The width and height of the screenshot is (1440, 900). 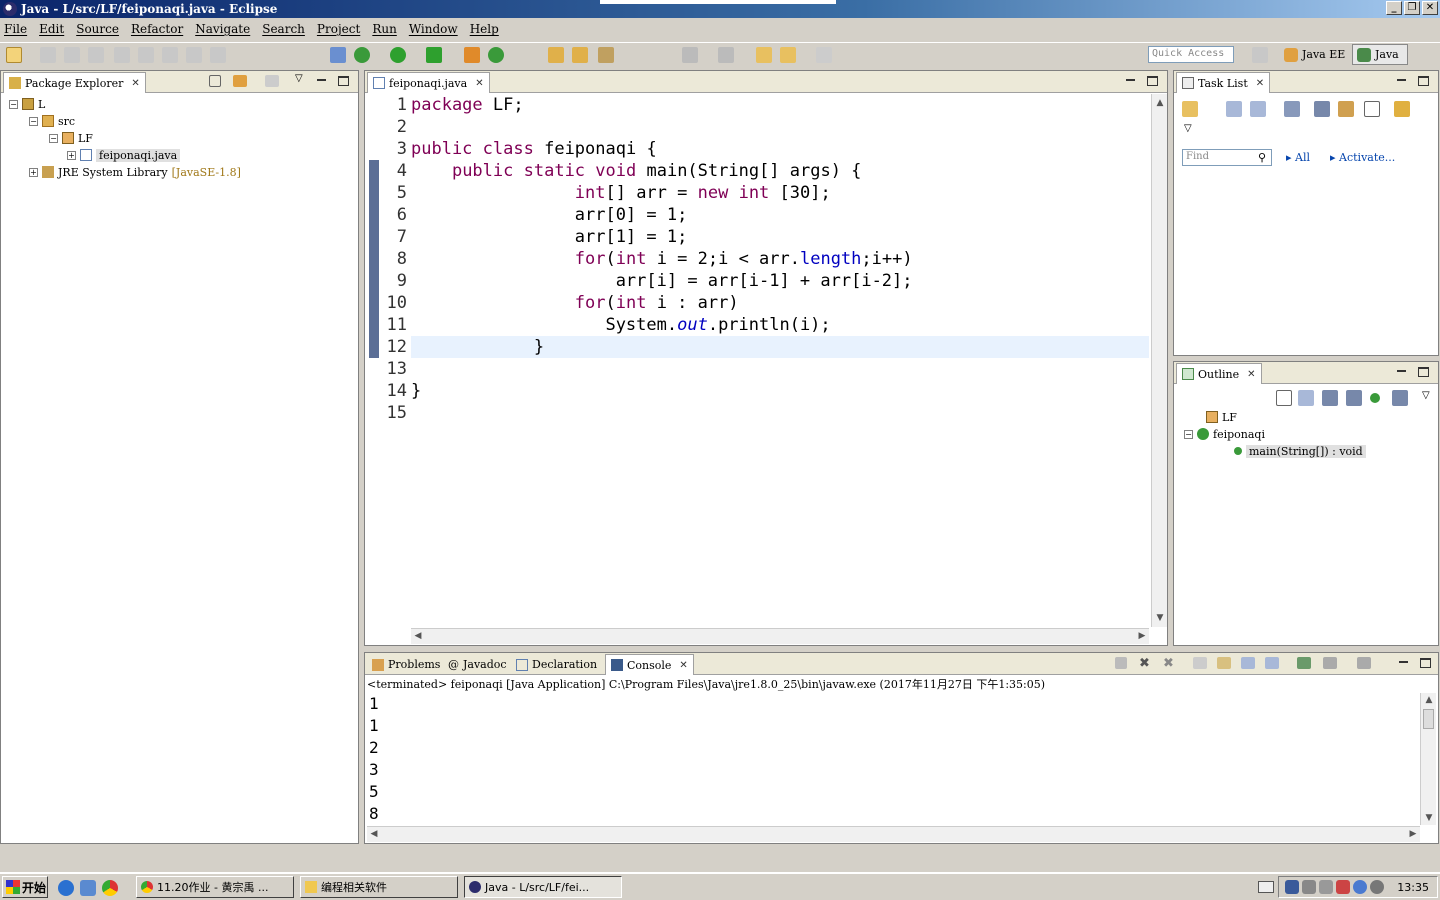 I want to click on tree-file: + feiponaqi.java, so click(x=124, y=155).